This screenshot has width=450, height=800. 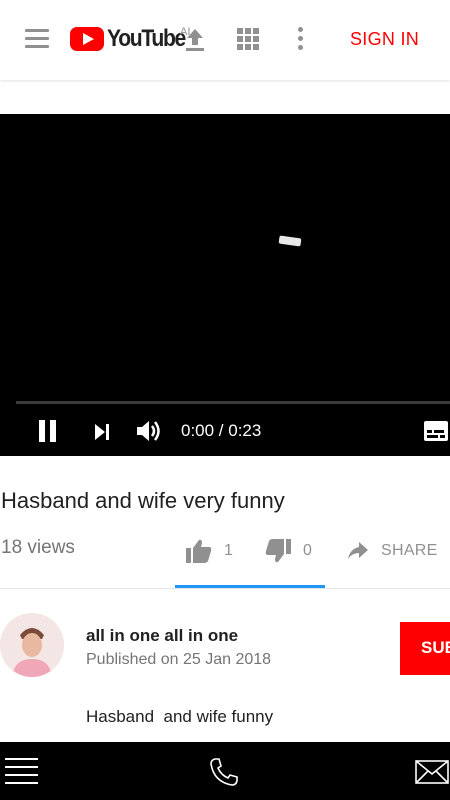 What do you see at coordinates (21, 771) in the screenshot?
I see `hamburger-menu-icon` at bounding box center [21, 771].